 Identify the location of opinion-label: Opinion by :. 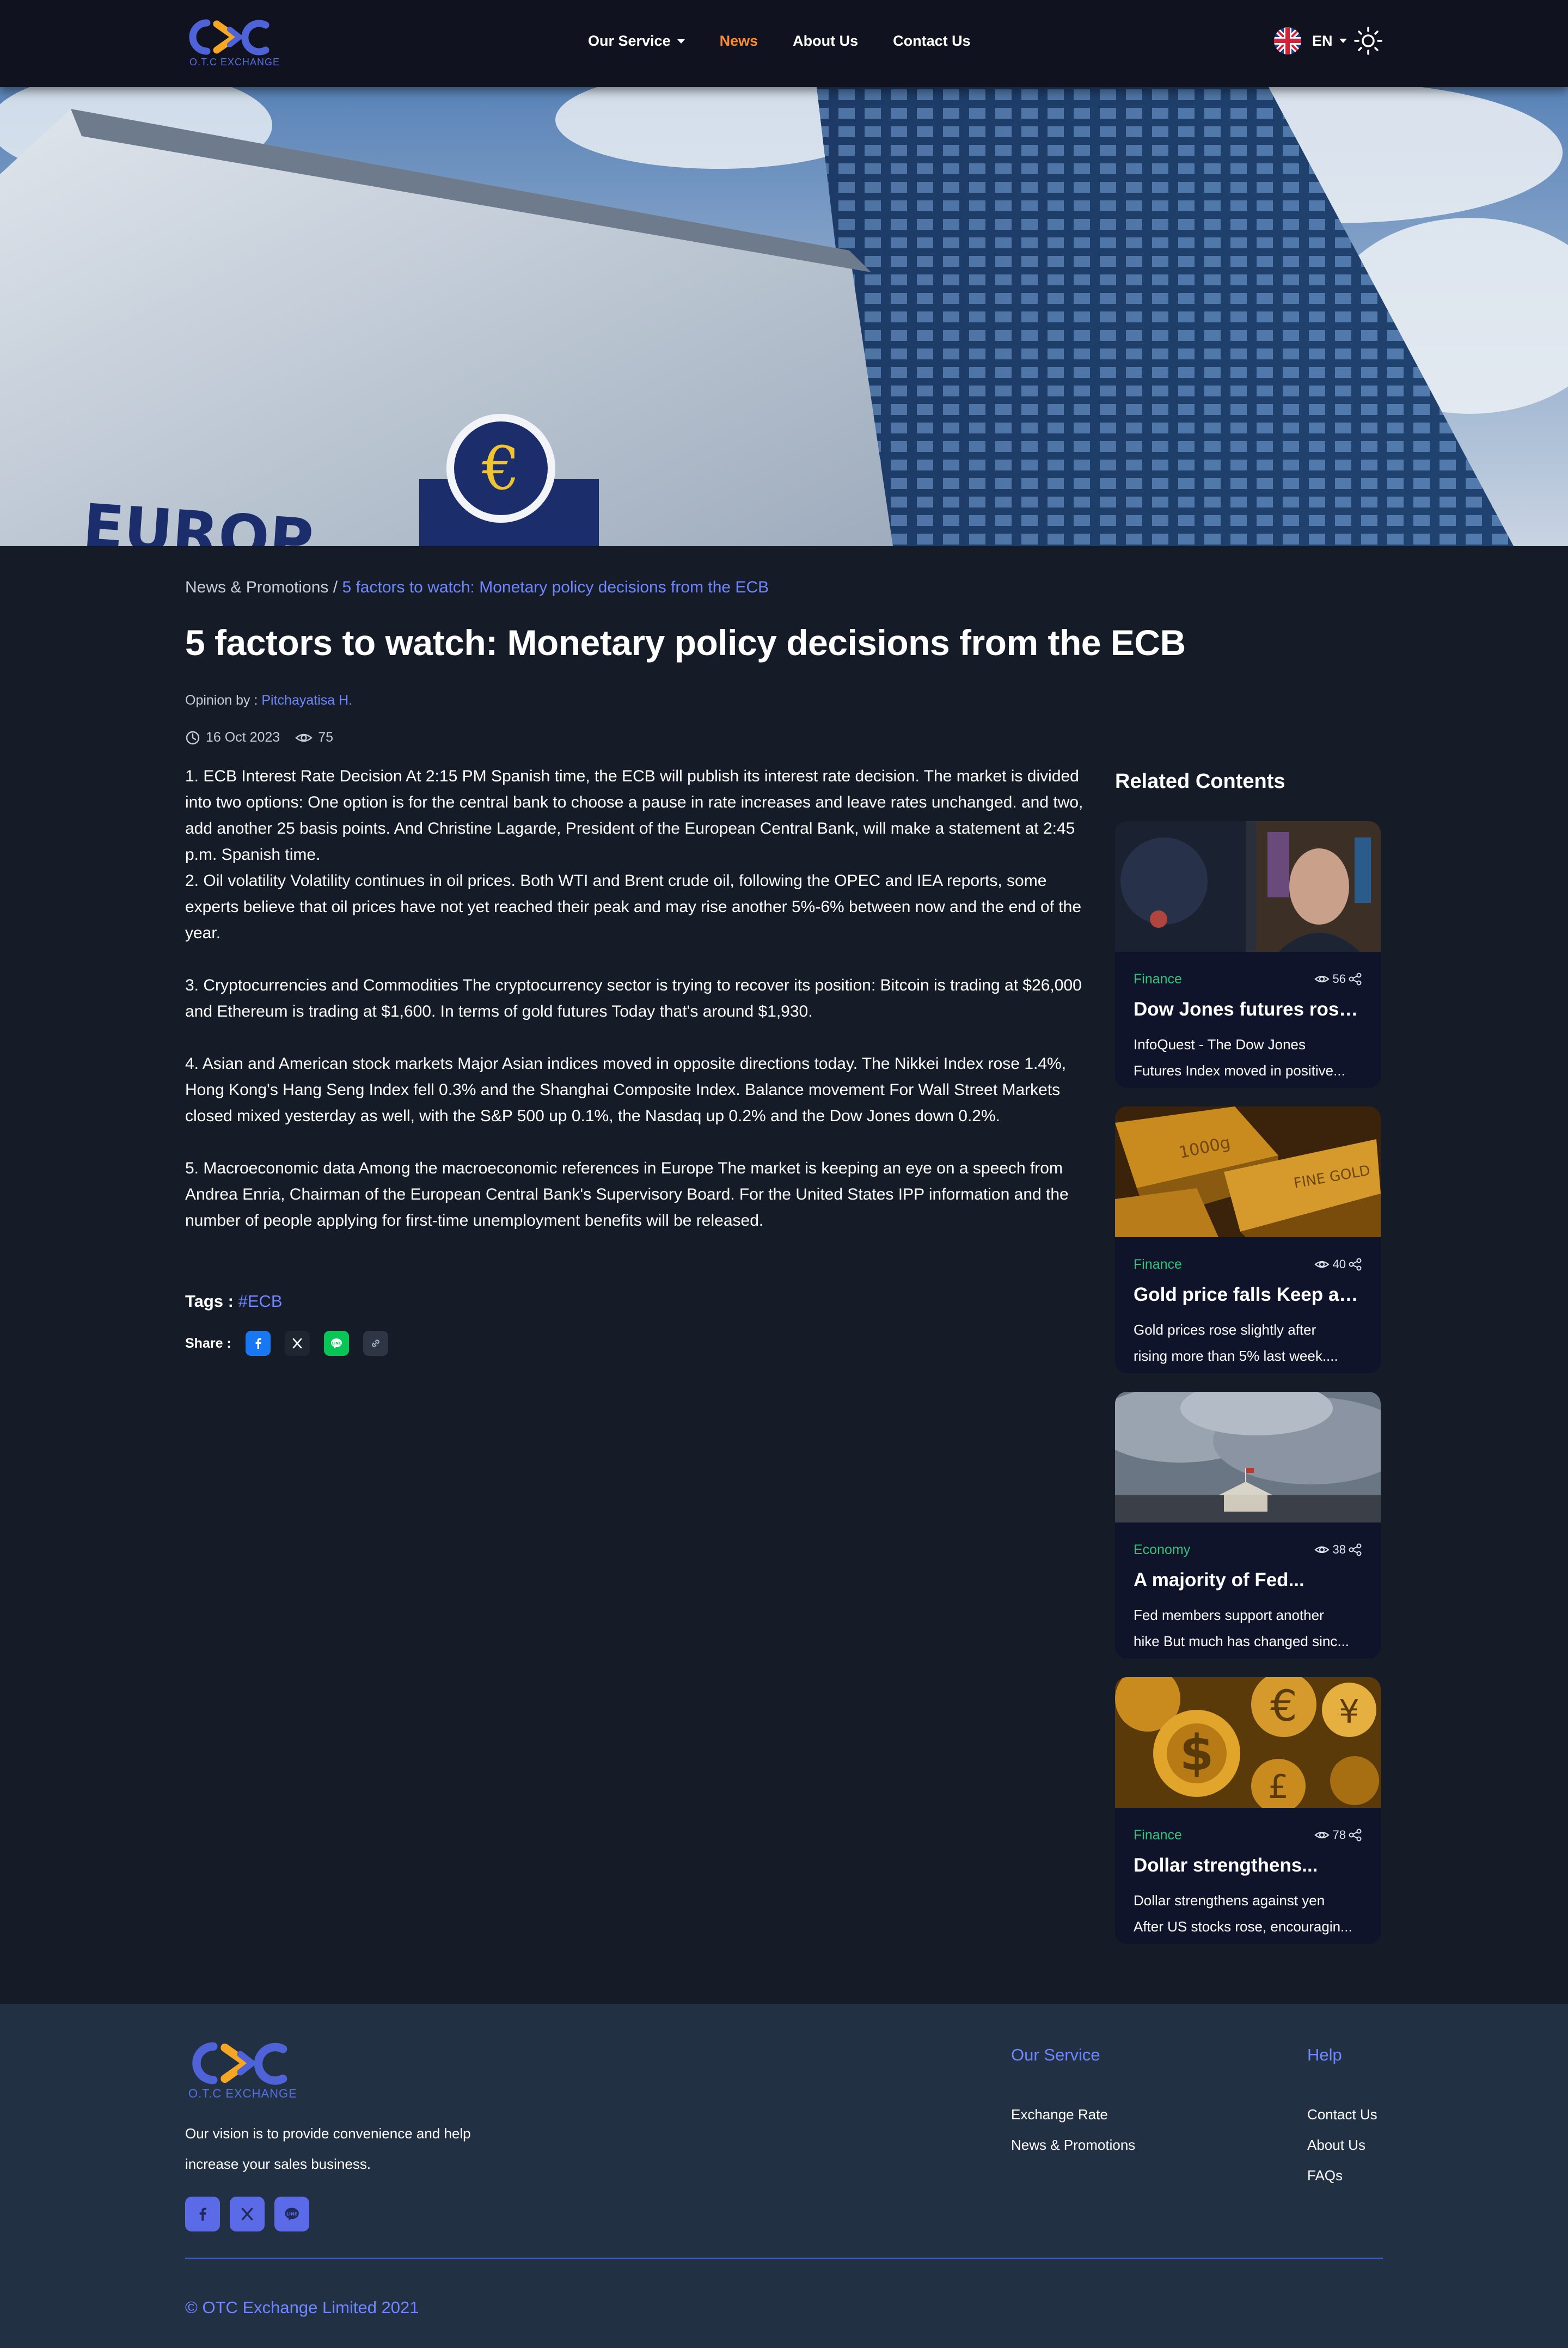
(223, 700).